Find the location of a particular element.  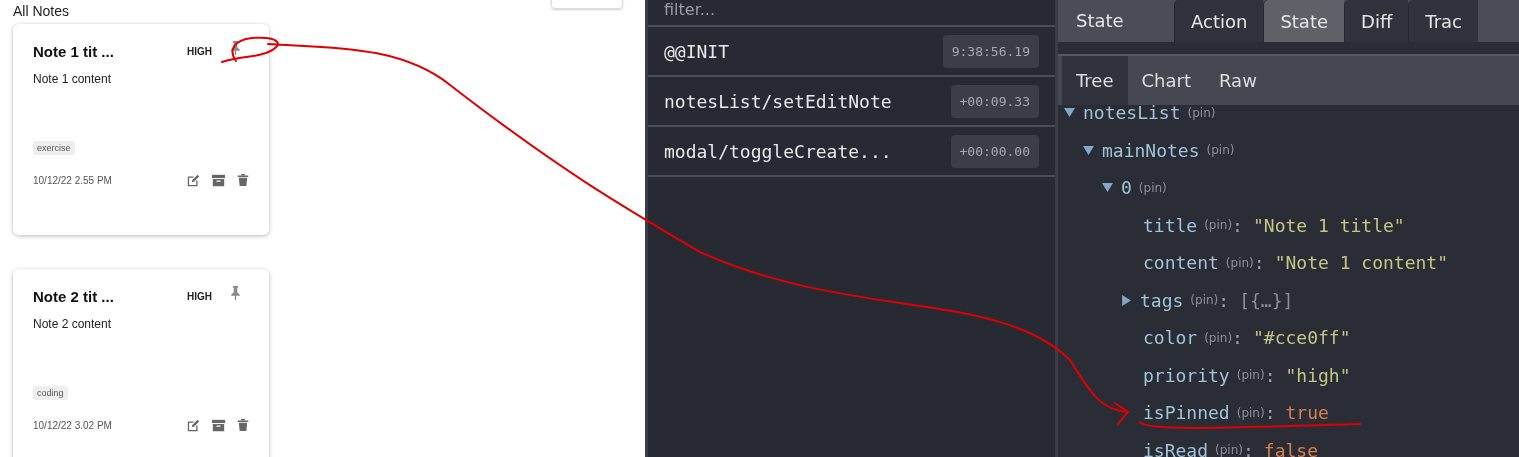

tree-value: false is located at coordinates (1290, 448).